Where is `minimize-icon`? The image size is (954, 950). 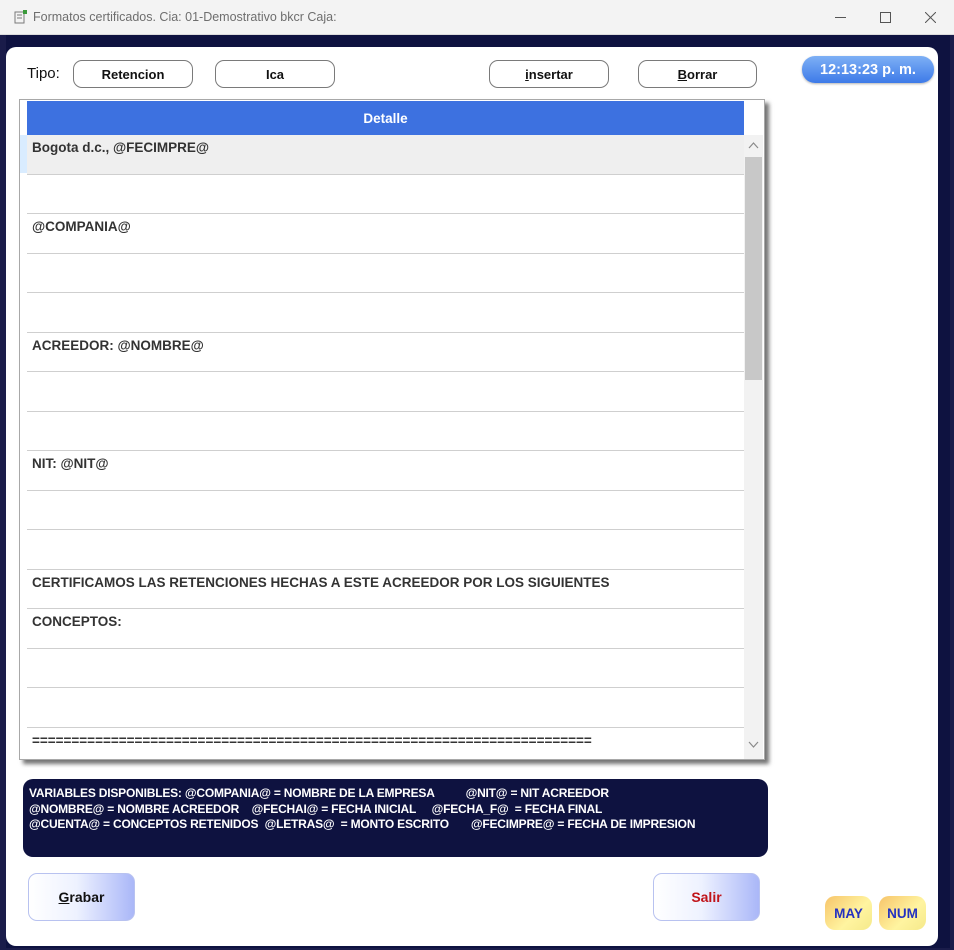
minimize-icon is located at coordinates (840, 17).